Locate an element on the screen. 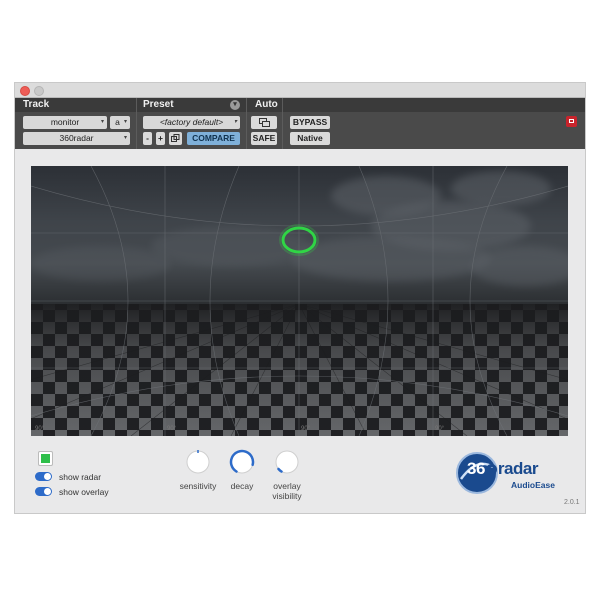 This screenshot has height=600, width=600. preset-menu-icon: ▾ is located at coordinates (235, 105).